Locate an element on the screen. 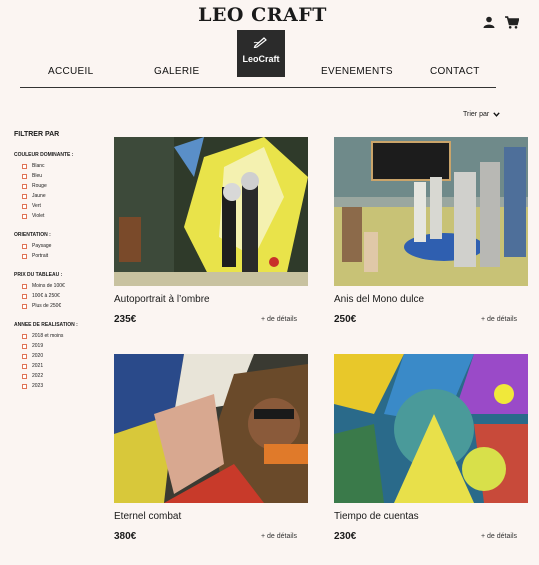 This screenshot has height=565, width=539. nav-evenements: EVENEMENTS is located at coordinates (357, 71).